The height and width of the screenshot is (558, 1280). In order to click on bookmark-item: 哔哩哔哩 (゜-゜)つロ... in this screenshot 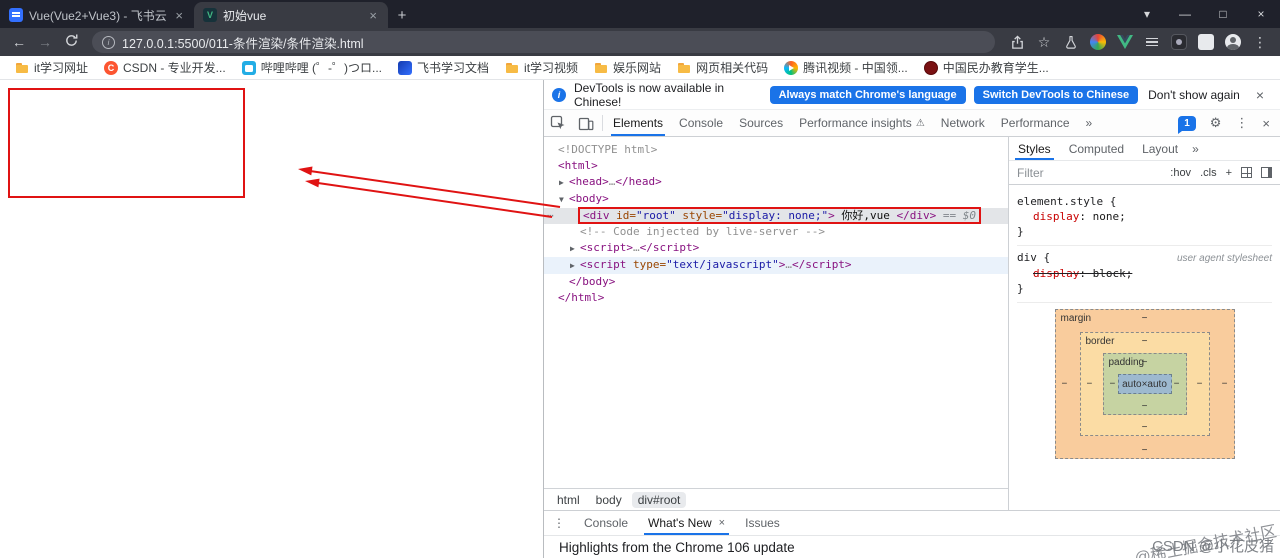, I will do `click(312, 67)`.